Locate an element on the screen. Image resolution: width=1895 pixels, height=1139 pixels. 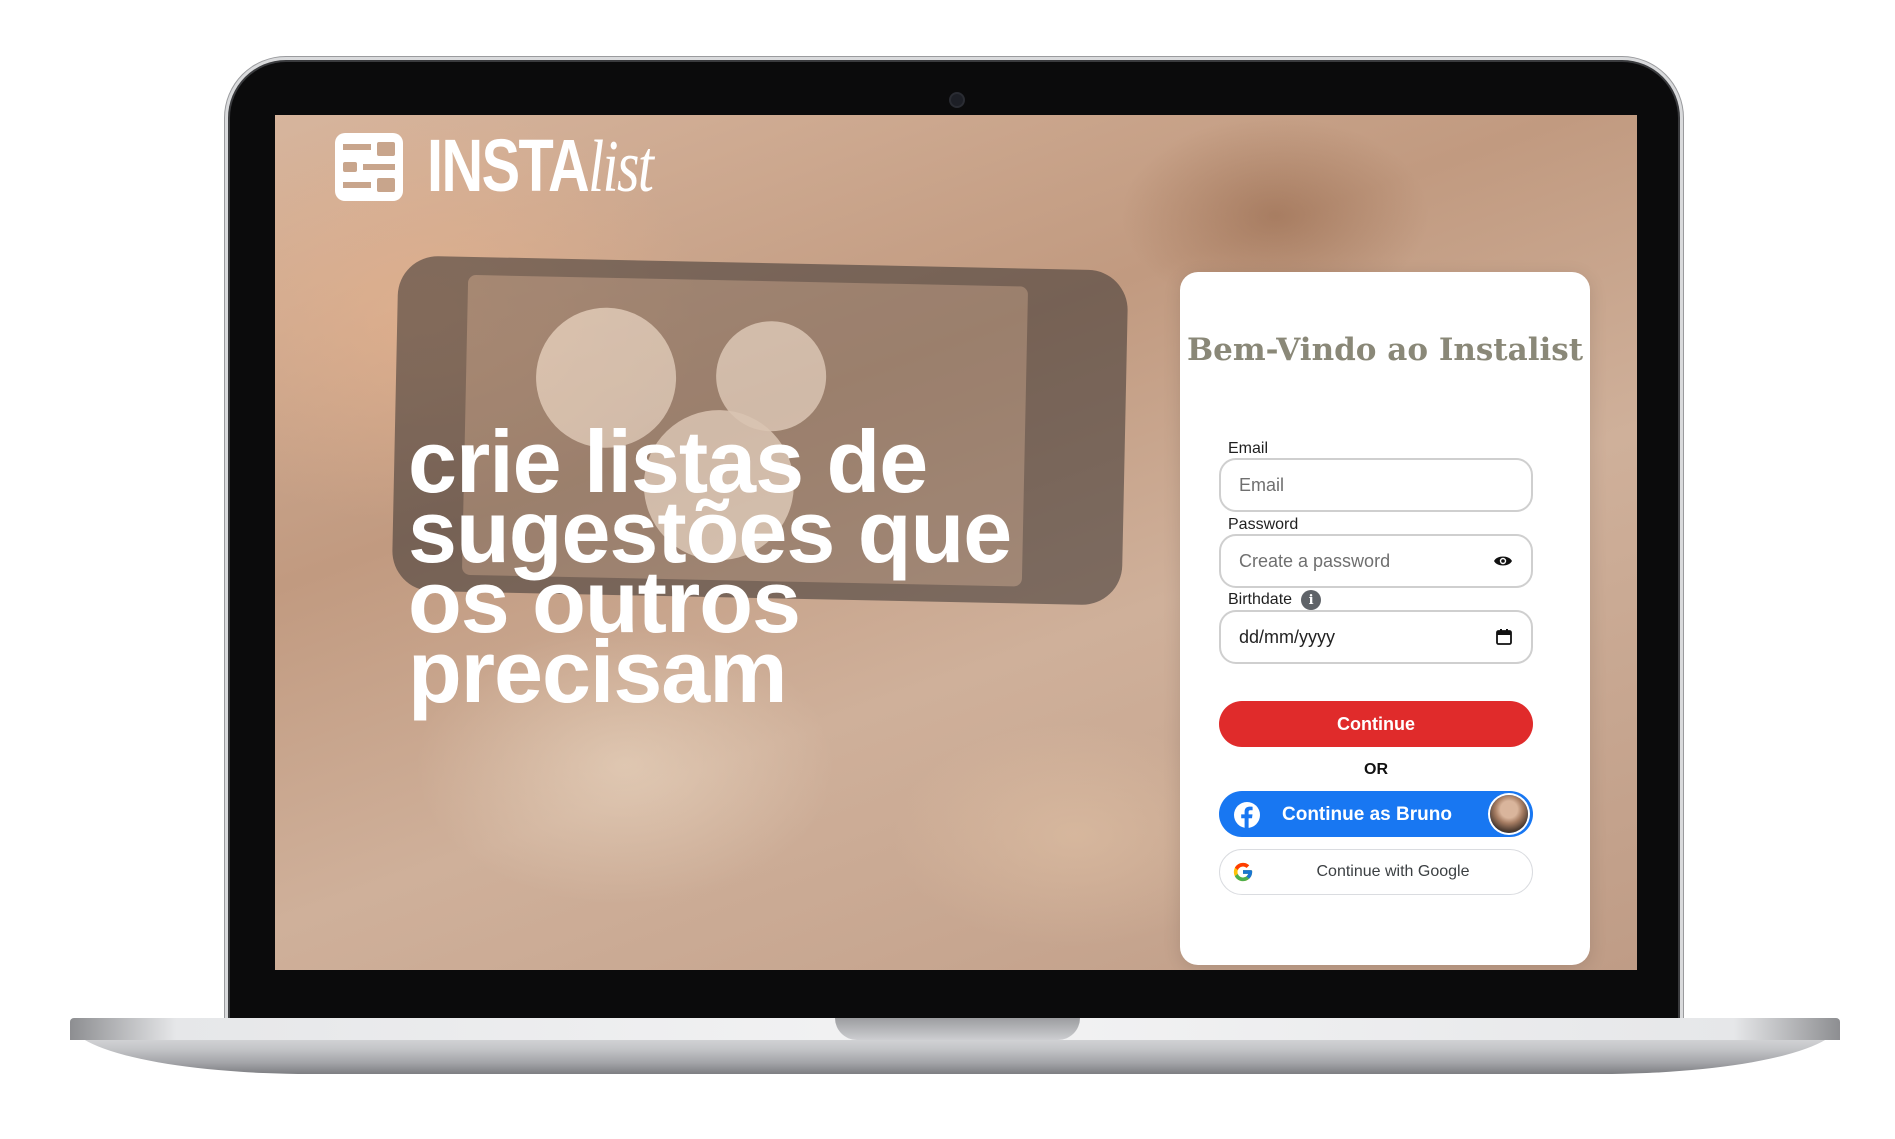
info-icon: i is located at coordinates (1311, 600).